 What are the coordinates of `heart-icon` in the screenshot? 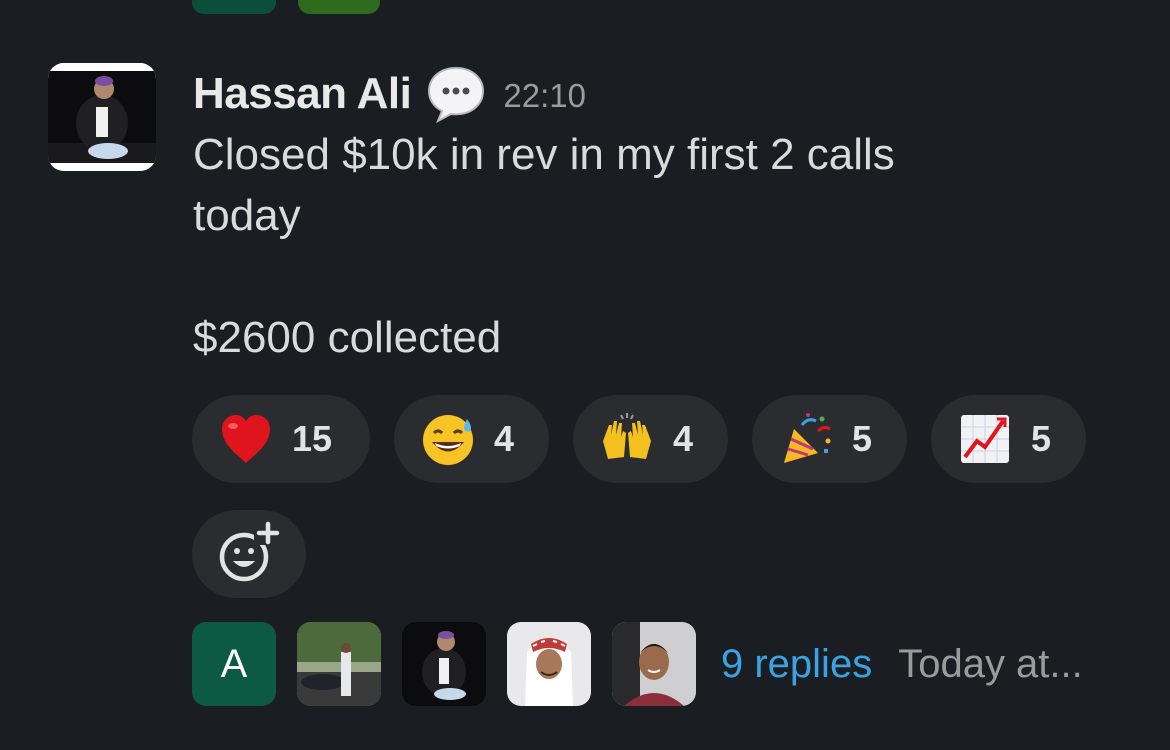 It's located at (246, 439).